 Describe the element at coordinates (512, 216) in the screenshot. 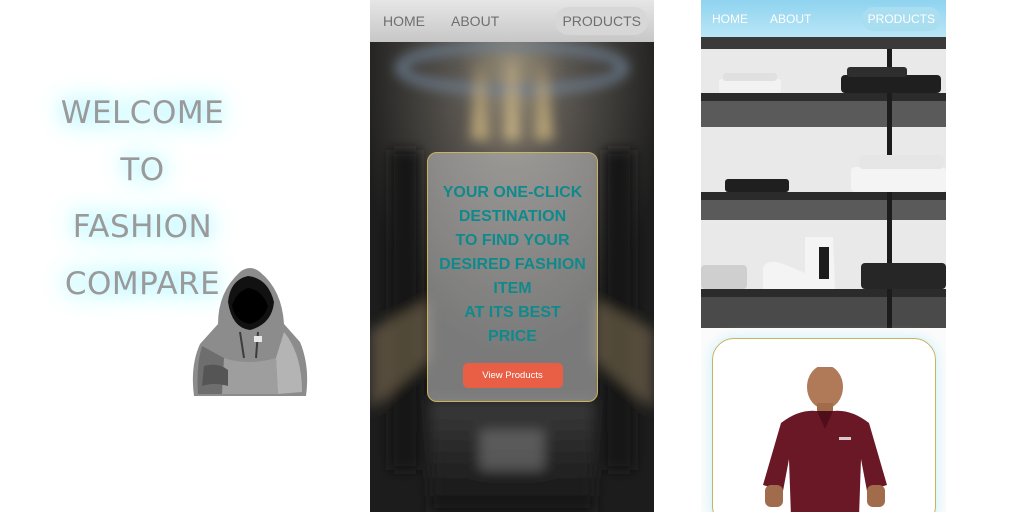

I see `headline-line: DESTINATION` at that location.